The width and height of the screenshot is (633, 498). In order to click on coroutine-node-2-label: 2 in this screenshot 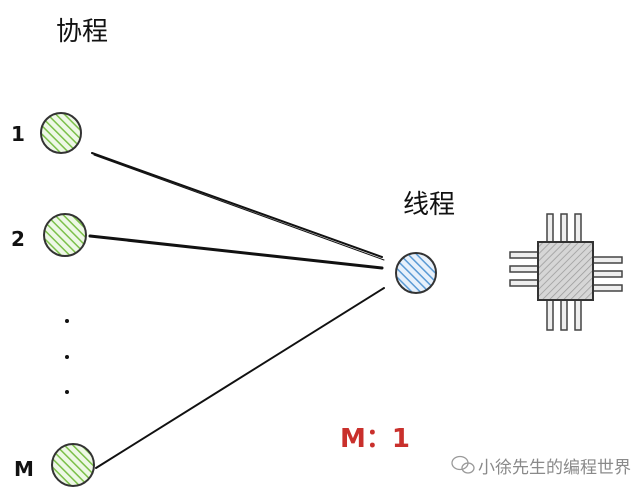, I will do `click(18, 239)`.